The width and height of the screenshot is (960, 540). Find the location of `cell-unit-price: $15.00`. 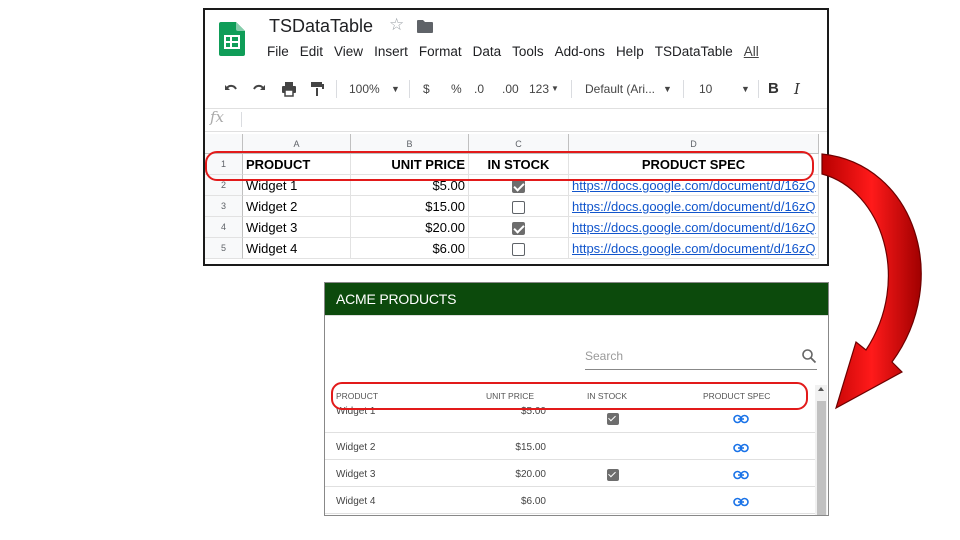

cell-unit-price: $15.00 is located at coordinates (410, 206).